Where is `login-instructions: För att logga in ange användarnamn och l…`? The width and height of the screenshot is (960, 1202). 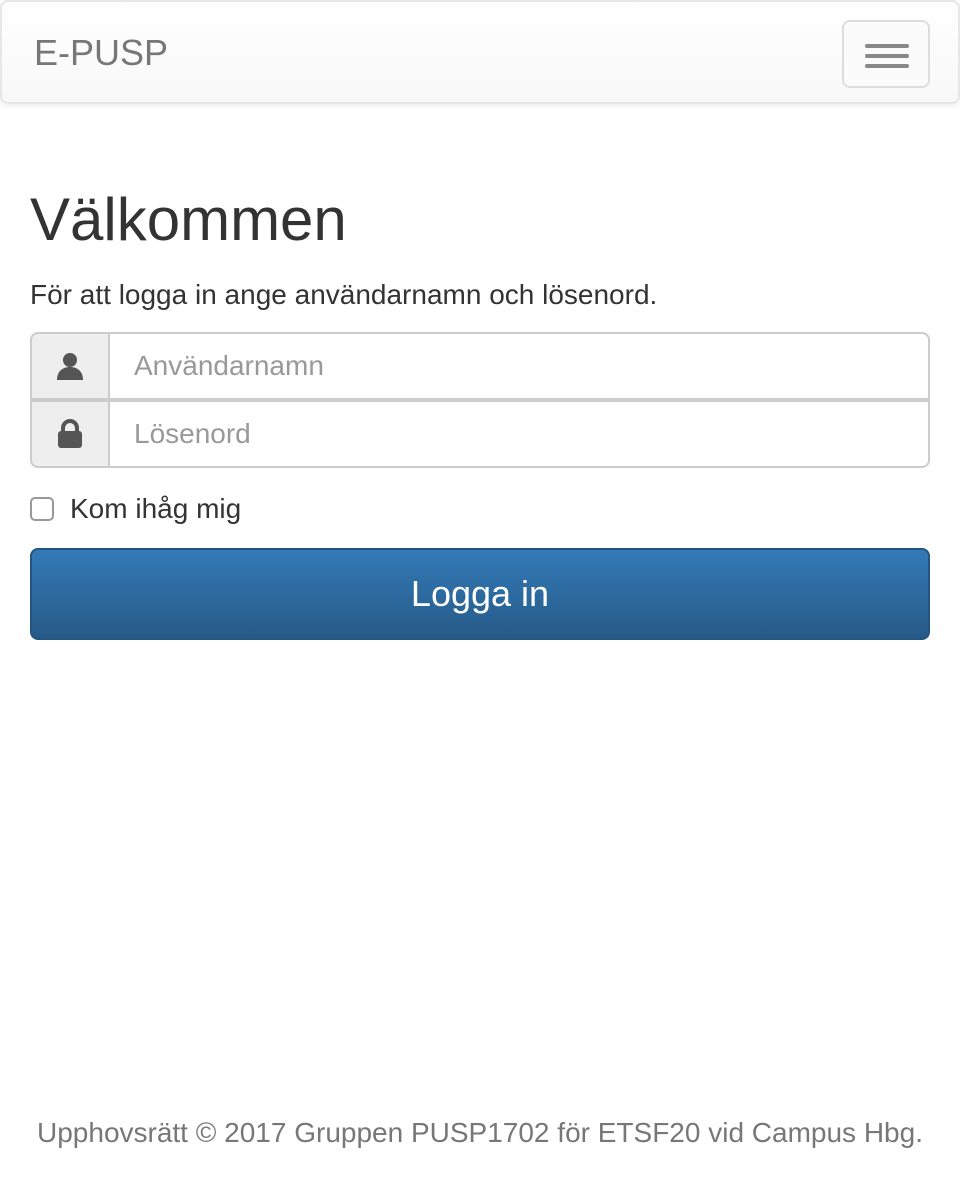 login-instructions: För att logga in ange användarnamn och l… is located at coordinates (344, 294).